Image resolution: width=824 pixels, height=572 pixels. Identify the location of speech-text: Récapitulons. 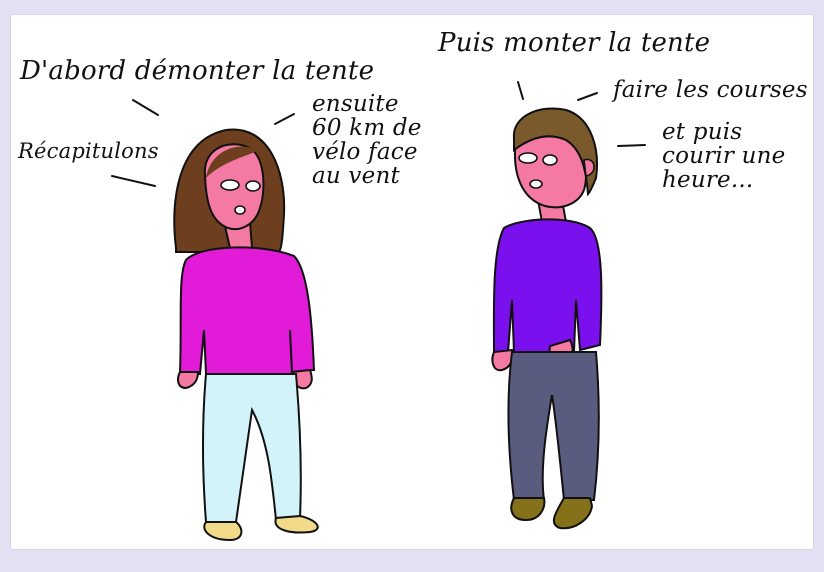
(88, 151).